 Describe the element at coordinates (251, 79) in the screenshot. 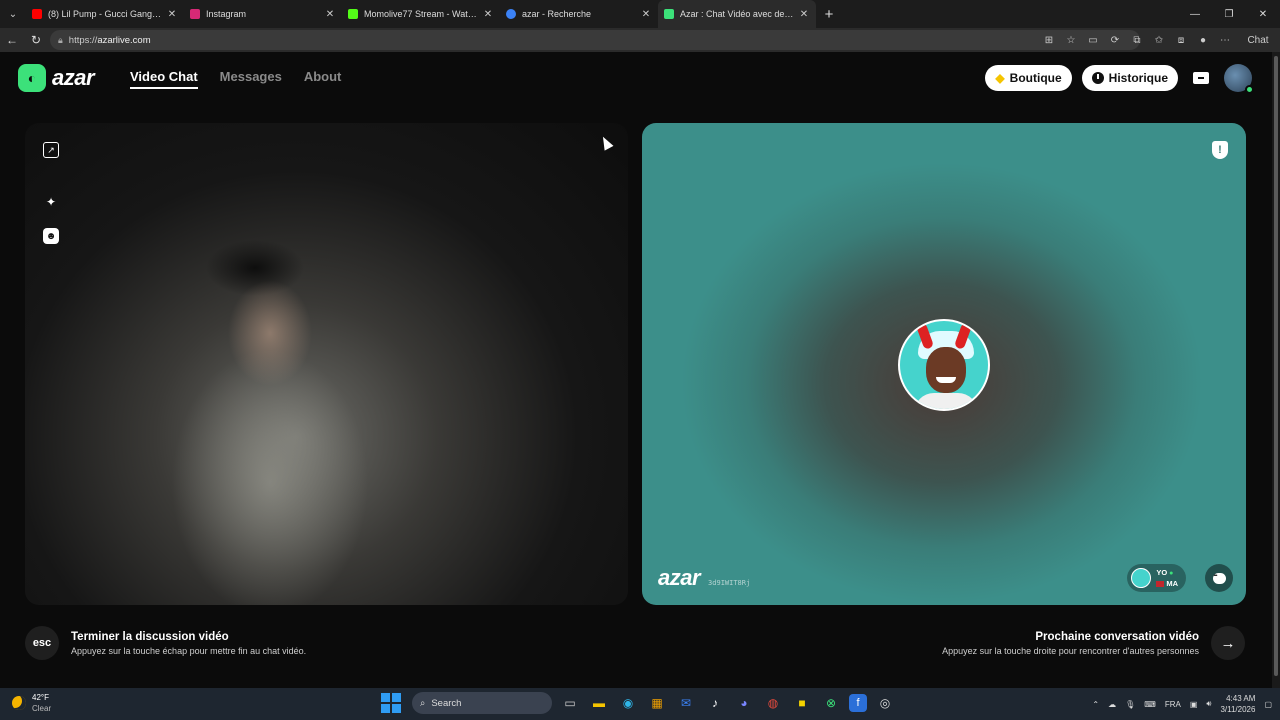

I see `nav-messages: Messages` at that location.